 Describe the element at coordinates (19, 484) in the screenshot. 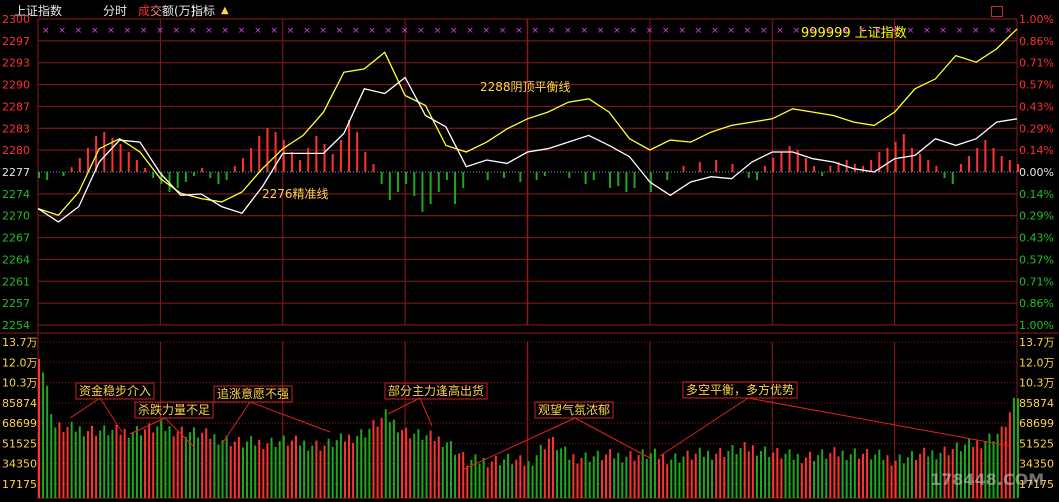

I see `volume-tick-label: 17175` at that location.